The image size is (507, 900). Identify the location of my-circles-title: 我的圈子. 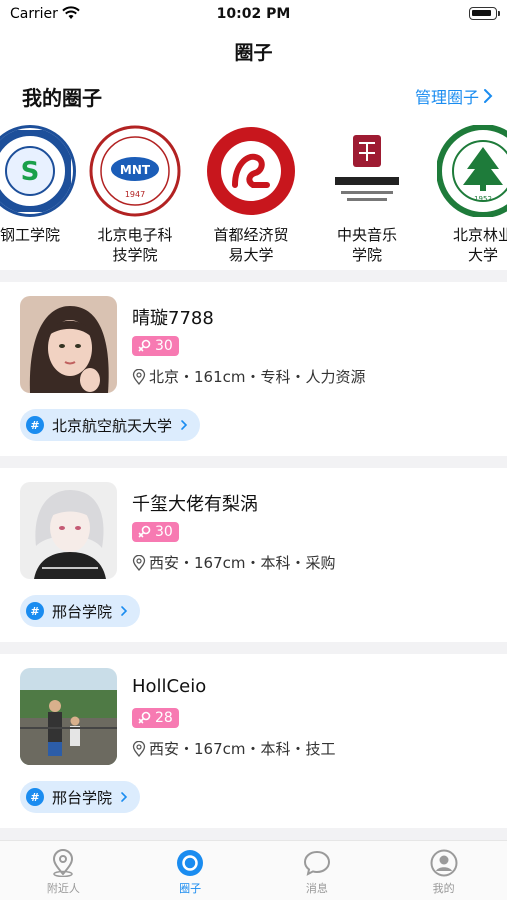
(62, 98).